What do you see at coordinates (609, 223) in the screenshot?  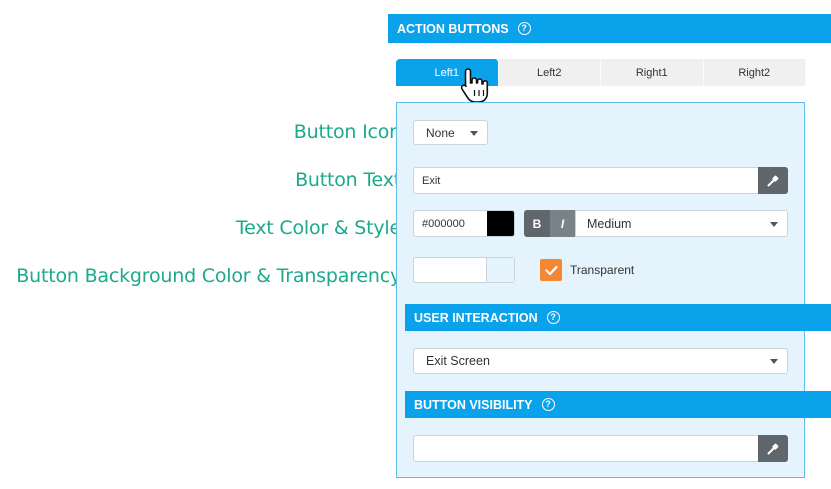 I see `font-weight-value: Medium` at bounding box center [609, 223].